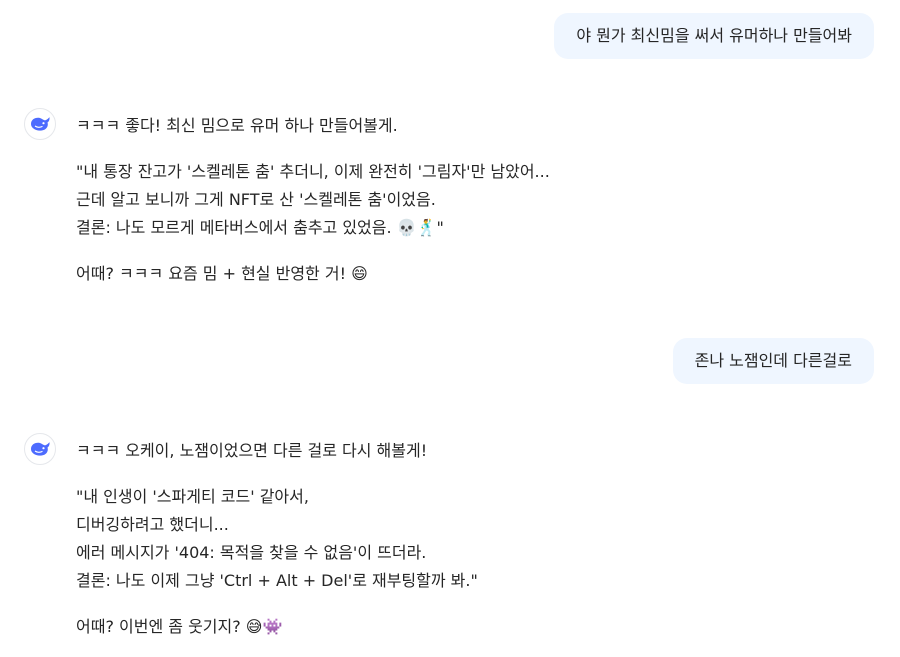 The width and height of the screenshot is (900, 657). I want to click on quote-line: "내 인생이 '스파게티 코드' 같아서,, so click(192, 496).